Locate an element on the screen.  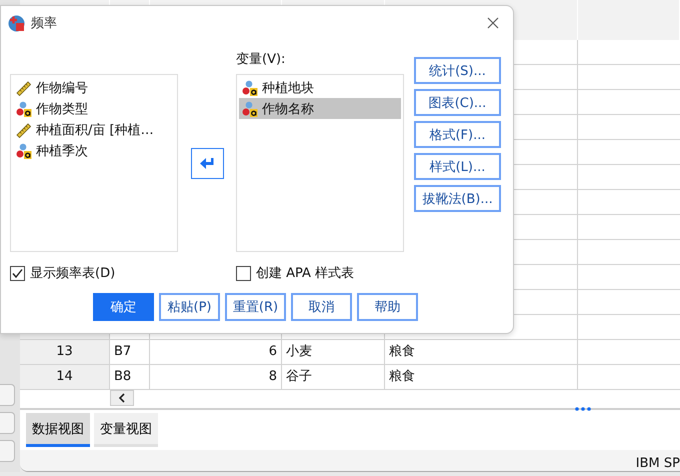
dialog-button: 粘贴(P) is located at coordinates (189, 307).